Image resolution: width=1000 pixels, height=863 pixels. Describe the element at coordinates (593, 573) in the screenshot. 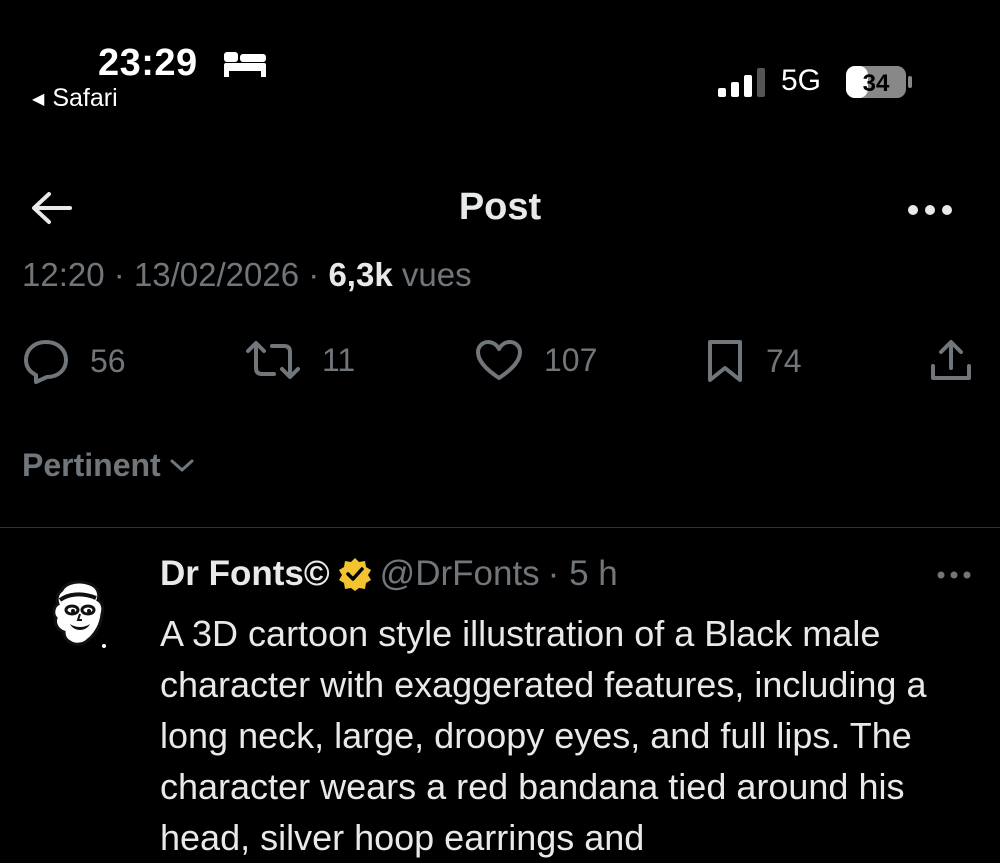

I see `reply-time: 5 h` at that location.